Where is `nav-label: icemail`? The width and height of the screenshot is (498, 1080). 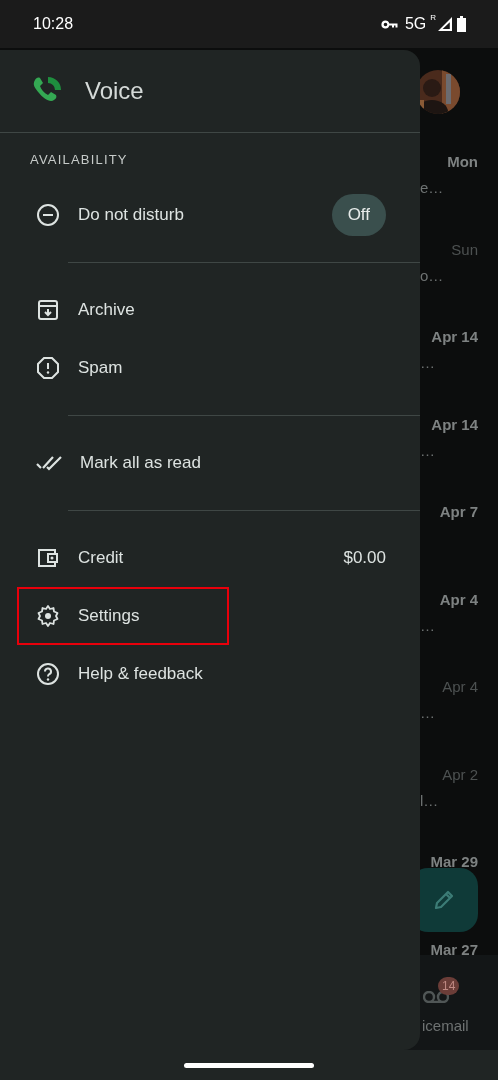 nav-label: icemail is located at coordinates (445, 1025).